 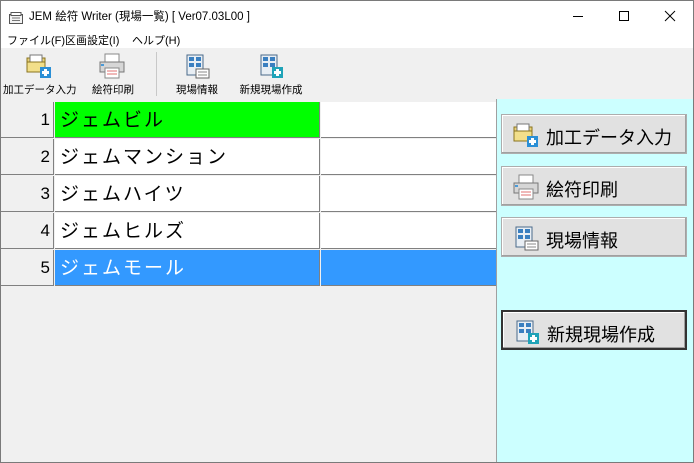 What do you see at coordinates (187, 231) in the screenshot?
I see `site-name-cell: ジェムヒルズ` at bounding box center [187, 231].